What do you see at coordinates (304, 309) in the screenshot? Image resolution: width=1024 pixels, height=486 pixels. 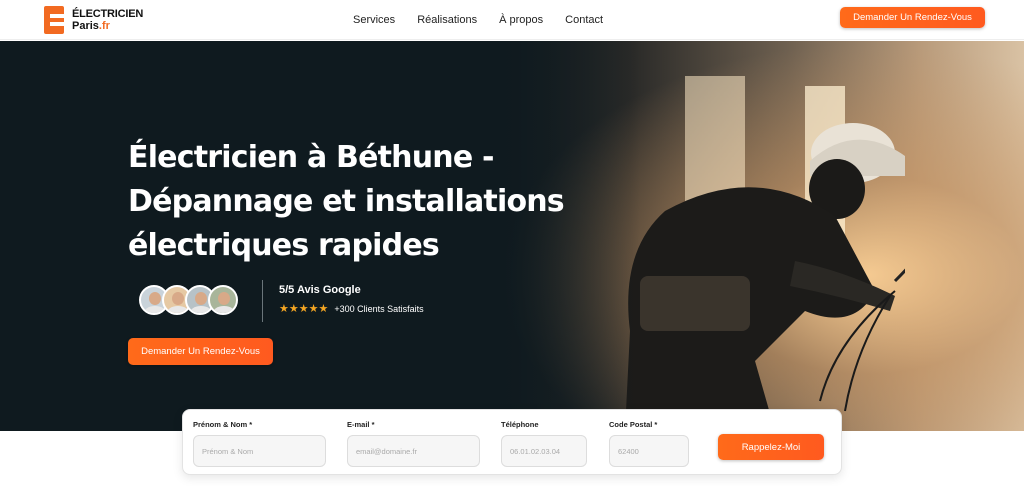 I see `star-rating-icon: ★★★★★` at bounding box center [304, 309].